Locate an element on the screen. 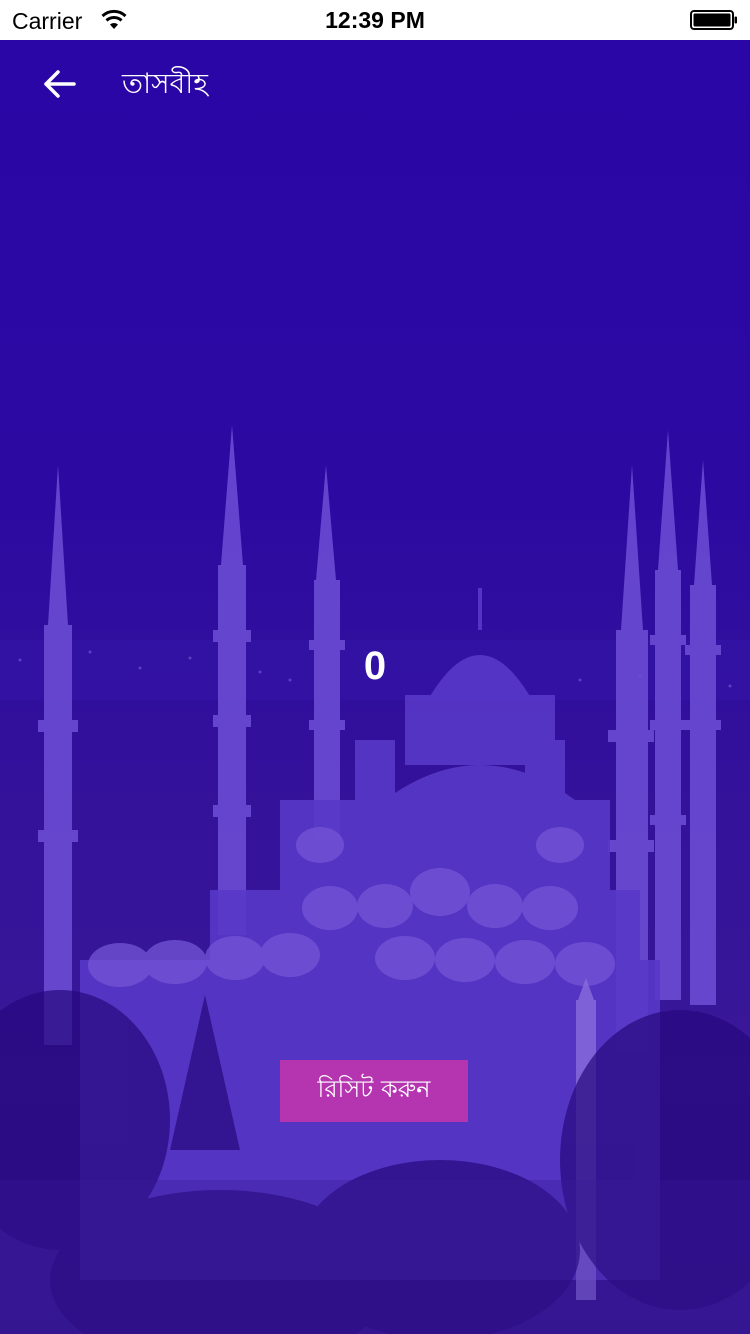  app-bar: তাসবীহ is located at coordinates (375, 84).